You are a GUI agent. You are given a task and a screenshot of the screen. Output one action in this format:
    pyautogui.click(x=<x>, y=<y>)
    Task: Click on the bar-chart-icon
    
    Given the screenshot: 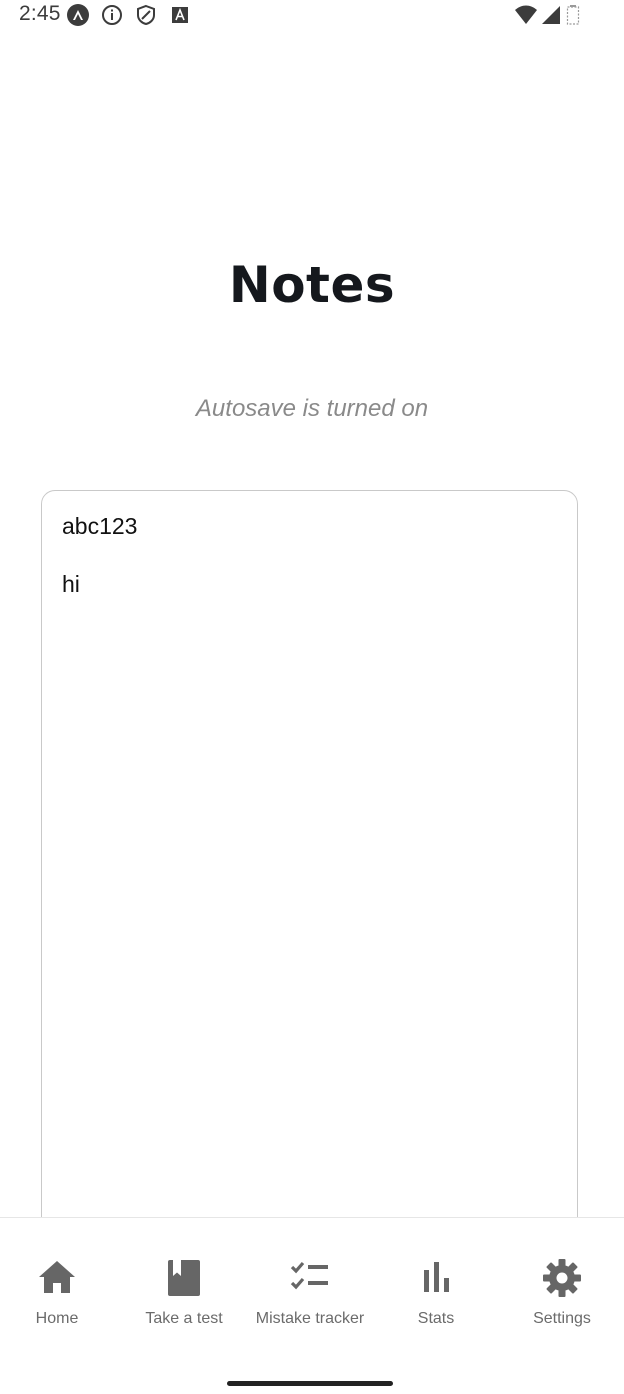 What is the action you would take?
    pyautogui.click(x=436, y=1277)
    